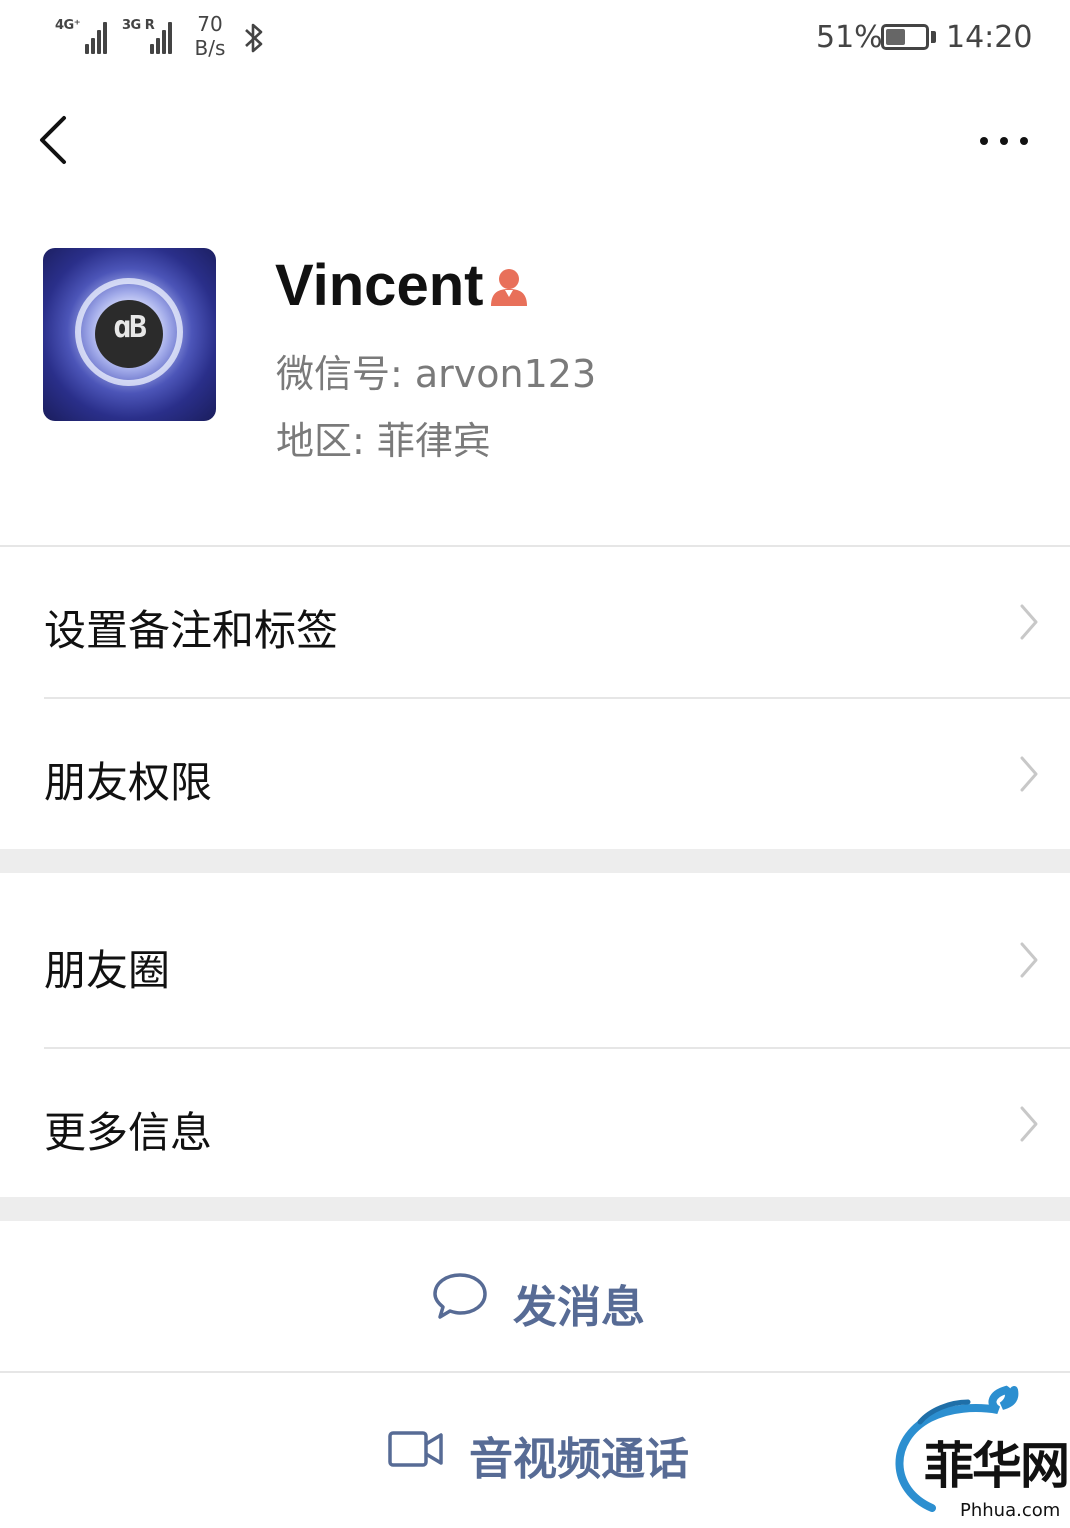 Image resolution: width=1070 pixels, height=1528 pixels. What do you see at coordinates (210, 24) in the screenshot?
I see `network-speed-value: 70` at bounding box center [210, 24].